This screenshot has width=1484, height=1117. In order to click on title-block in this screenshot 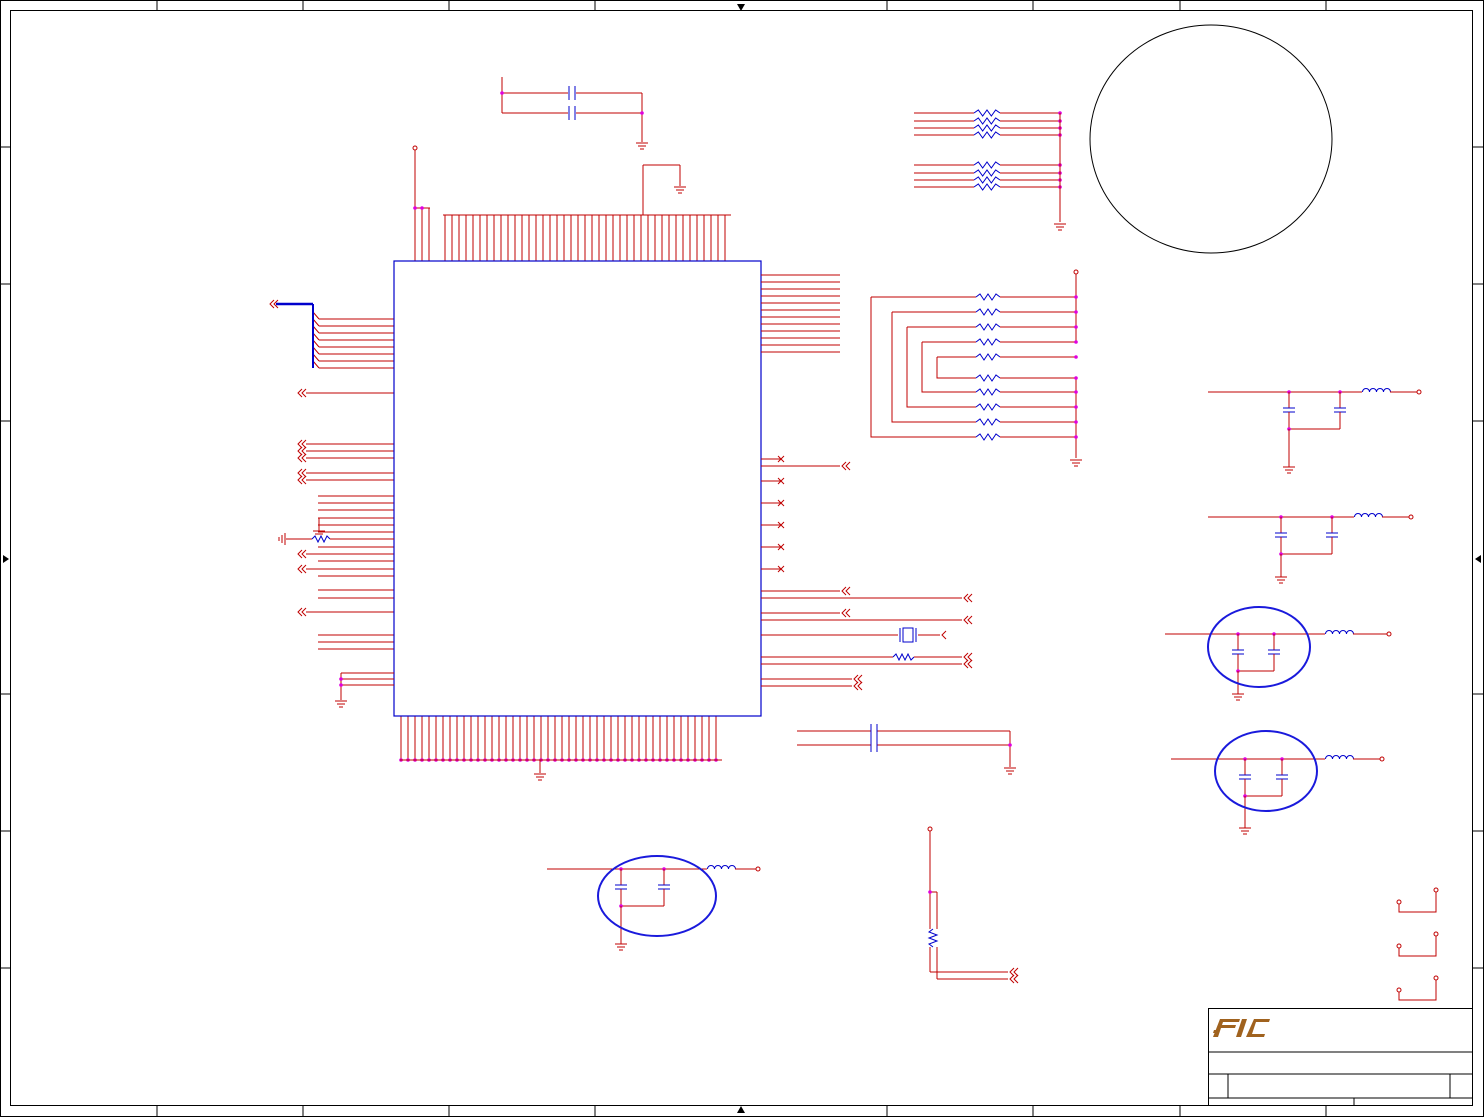, I will do `click(1340, 1057)`.